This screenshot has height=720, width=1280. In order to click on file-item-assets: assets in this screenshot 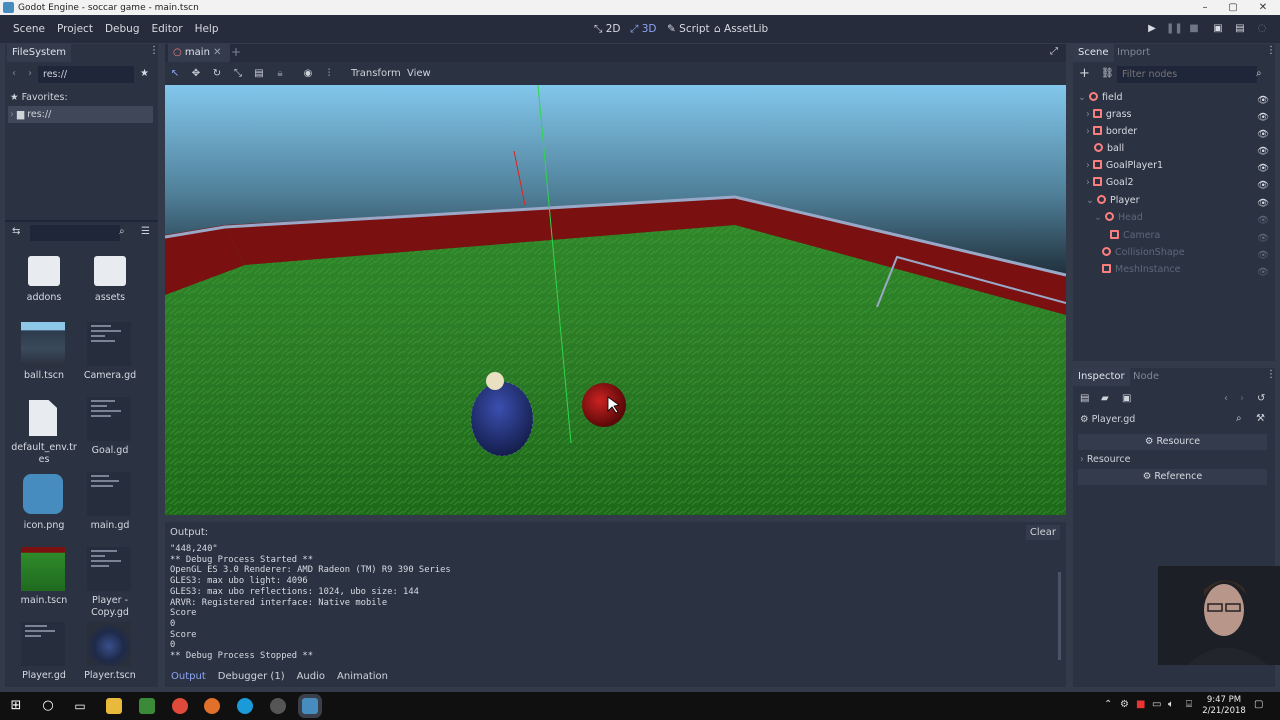, I will do `click(110, 290)`.